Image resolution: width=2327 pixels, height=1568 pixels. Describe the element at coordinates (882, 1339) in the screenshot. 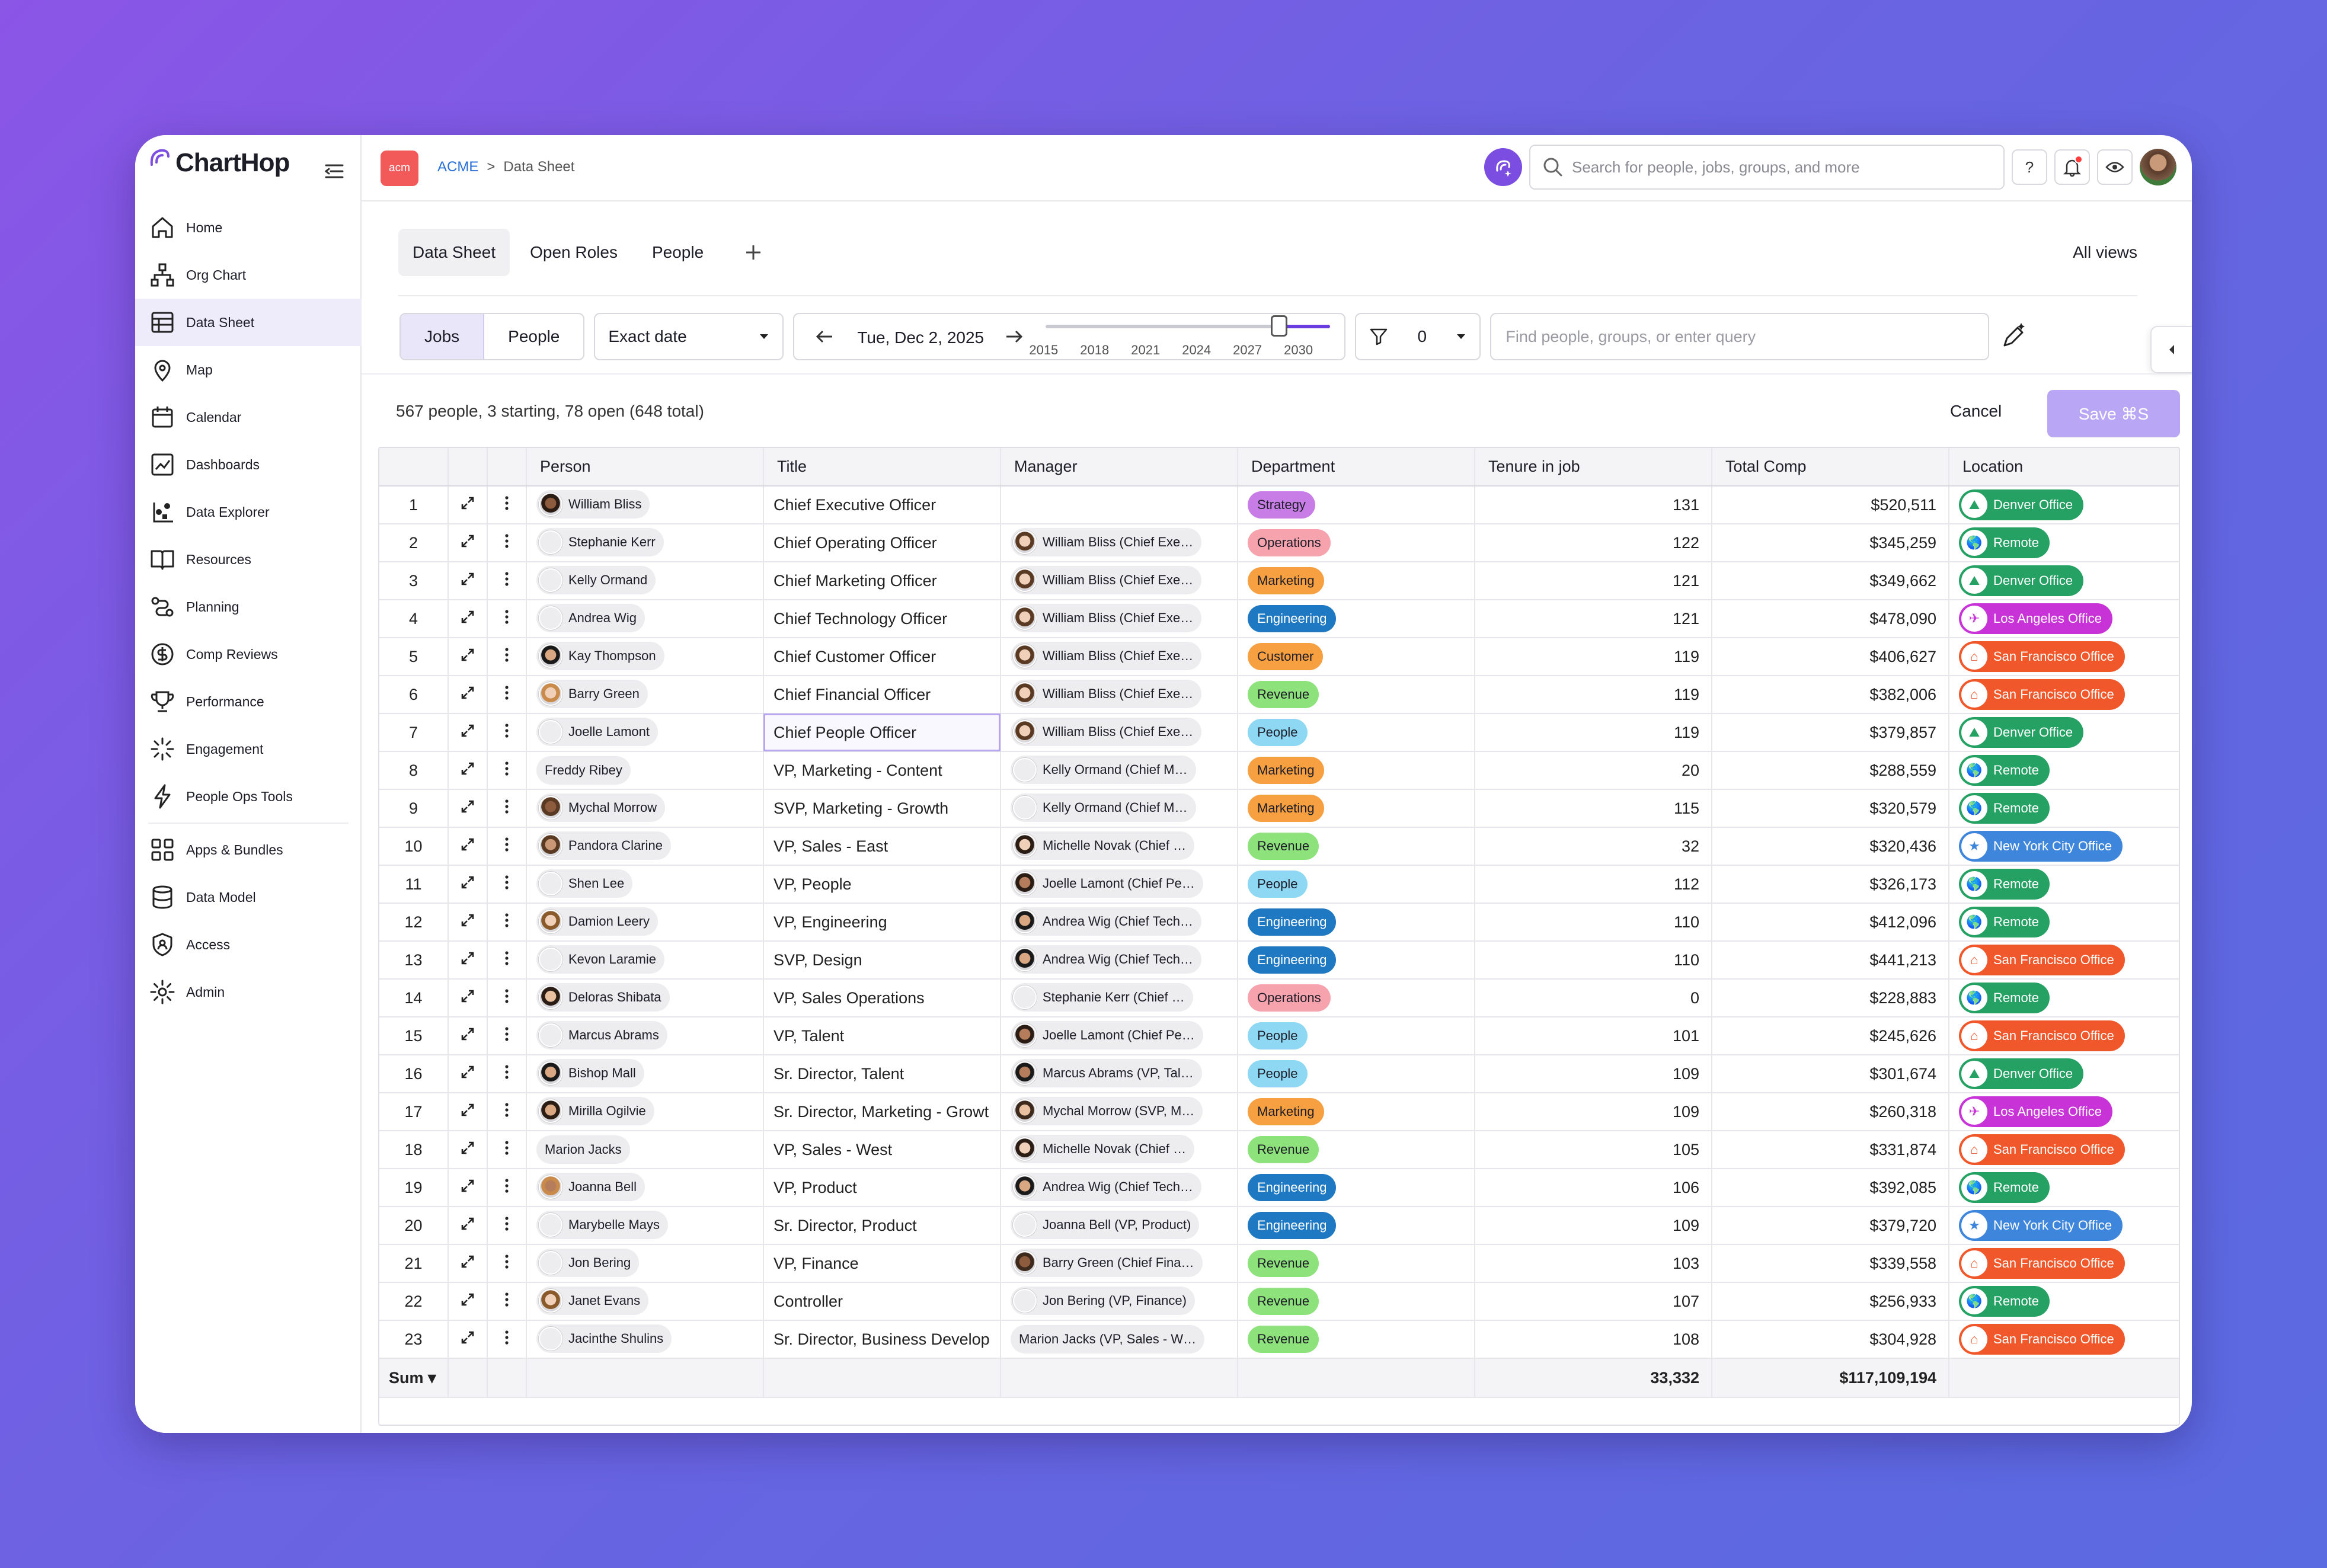

I see `title-cell: Sr. Director, Business Develop` at that location.